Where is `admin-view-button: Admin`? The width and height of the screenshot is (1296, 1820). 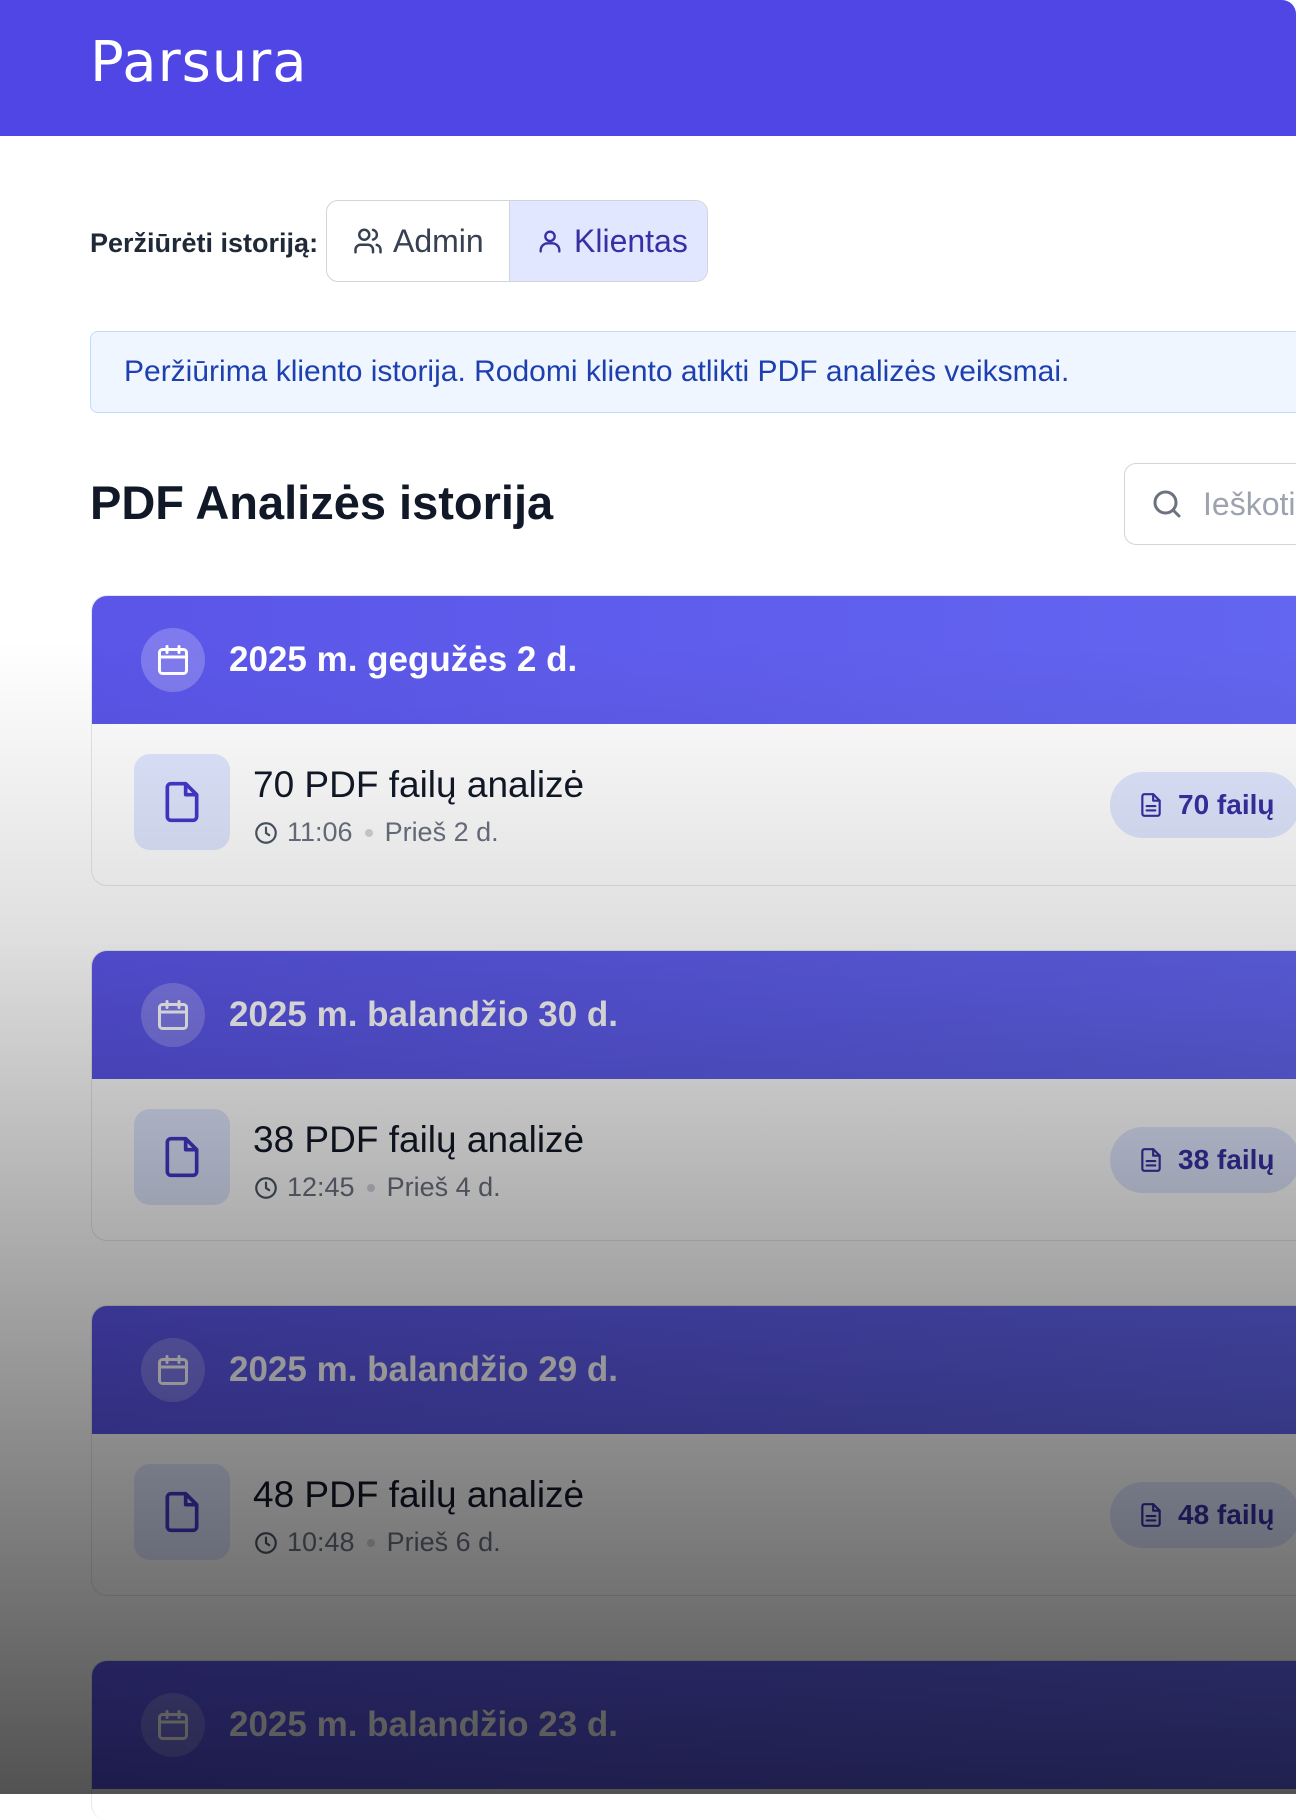 admin-view-button: Admin is located at coordinates (418, 241).